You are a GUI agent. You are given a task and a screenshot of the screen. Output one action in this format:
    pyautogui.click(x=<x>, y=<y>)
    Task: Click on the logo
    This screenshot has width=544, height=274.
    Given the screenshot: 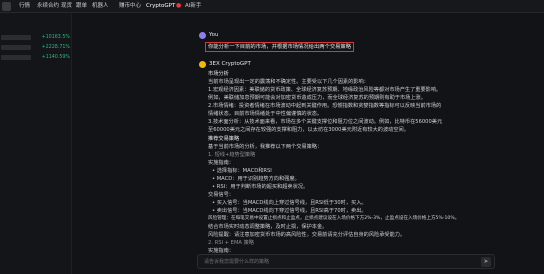 What is the action you would take?
    pyautogui.click(x=6, y=6)
    